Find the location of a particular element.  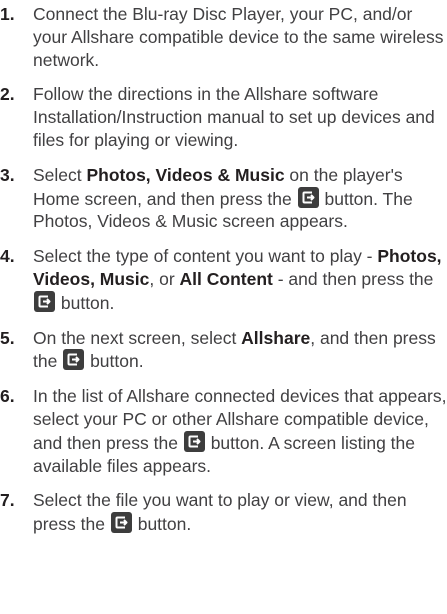

text-run: , or is located at coordinates (164, 278).